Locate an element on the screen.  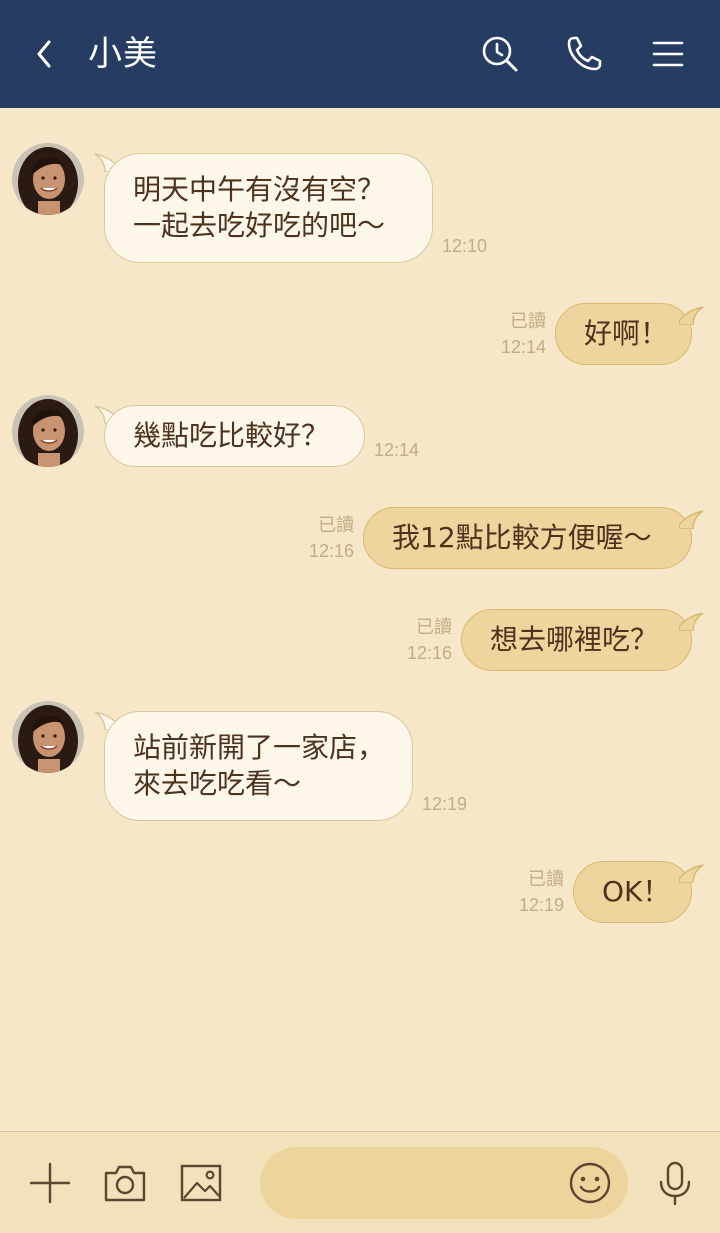
message-text: OK！ is located at coordinates (636, 891).